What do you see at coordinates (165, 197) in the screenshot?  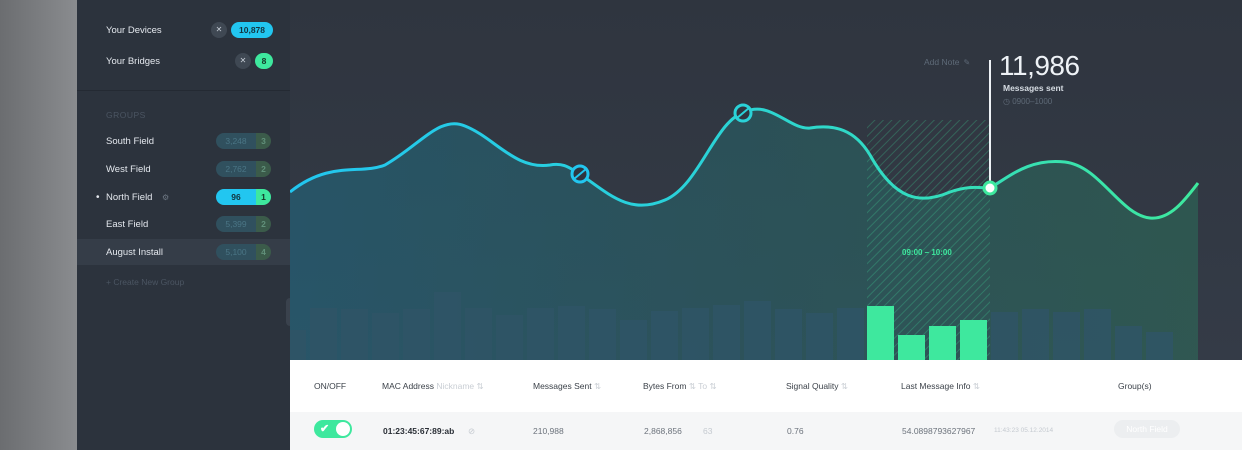 I see `gear-icon: ⚙` at bounding box center [165, 197].